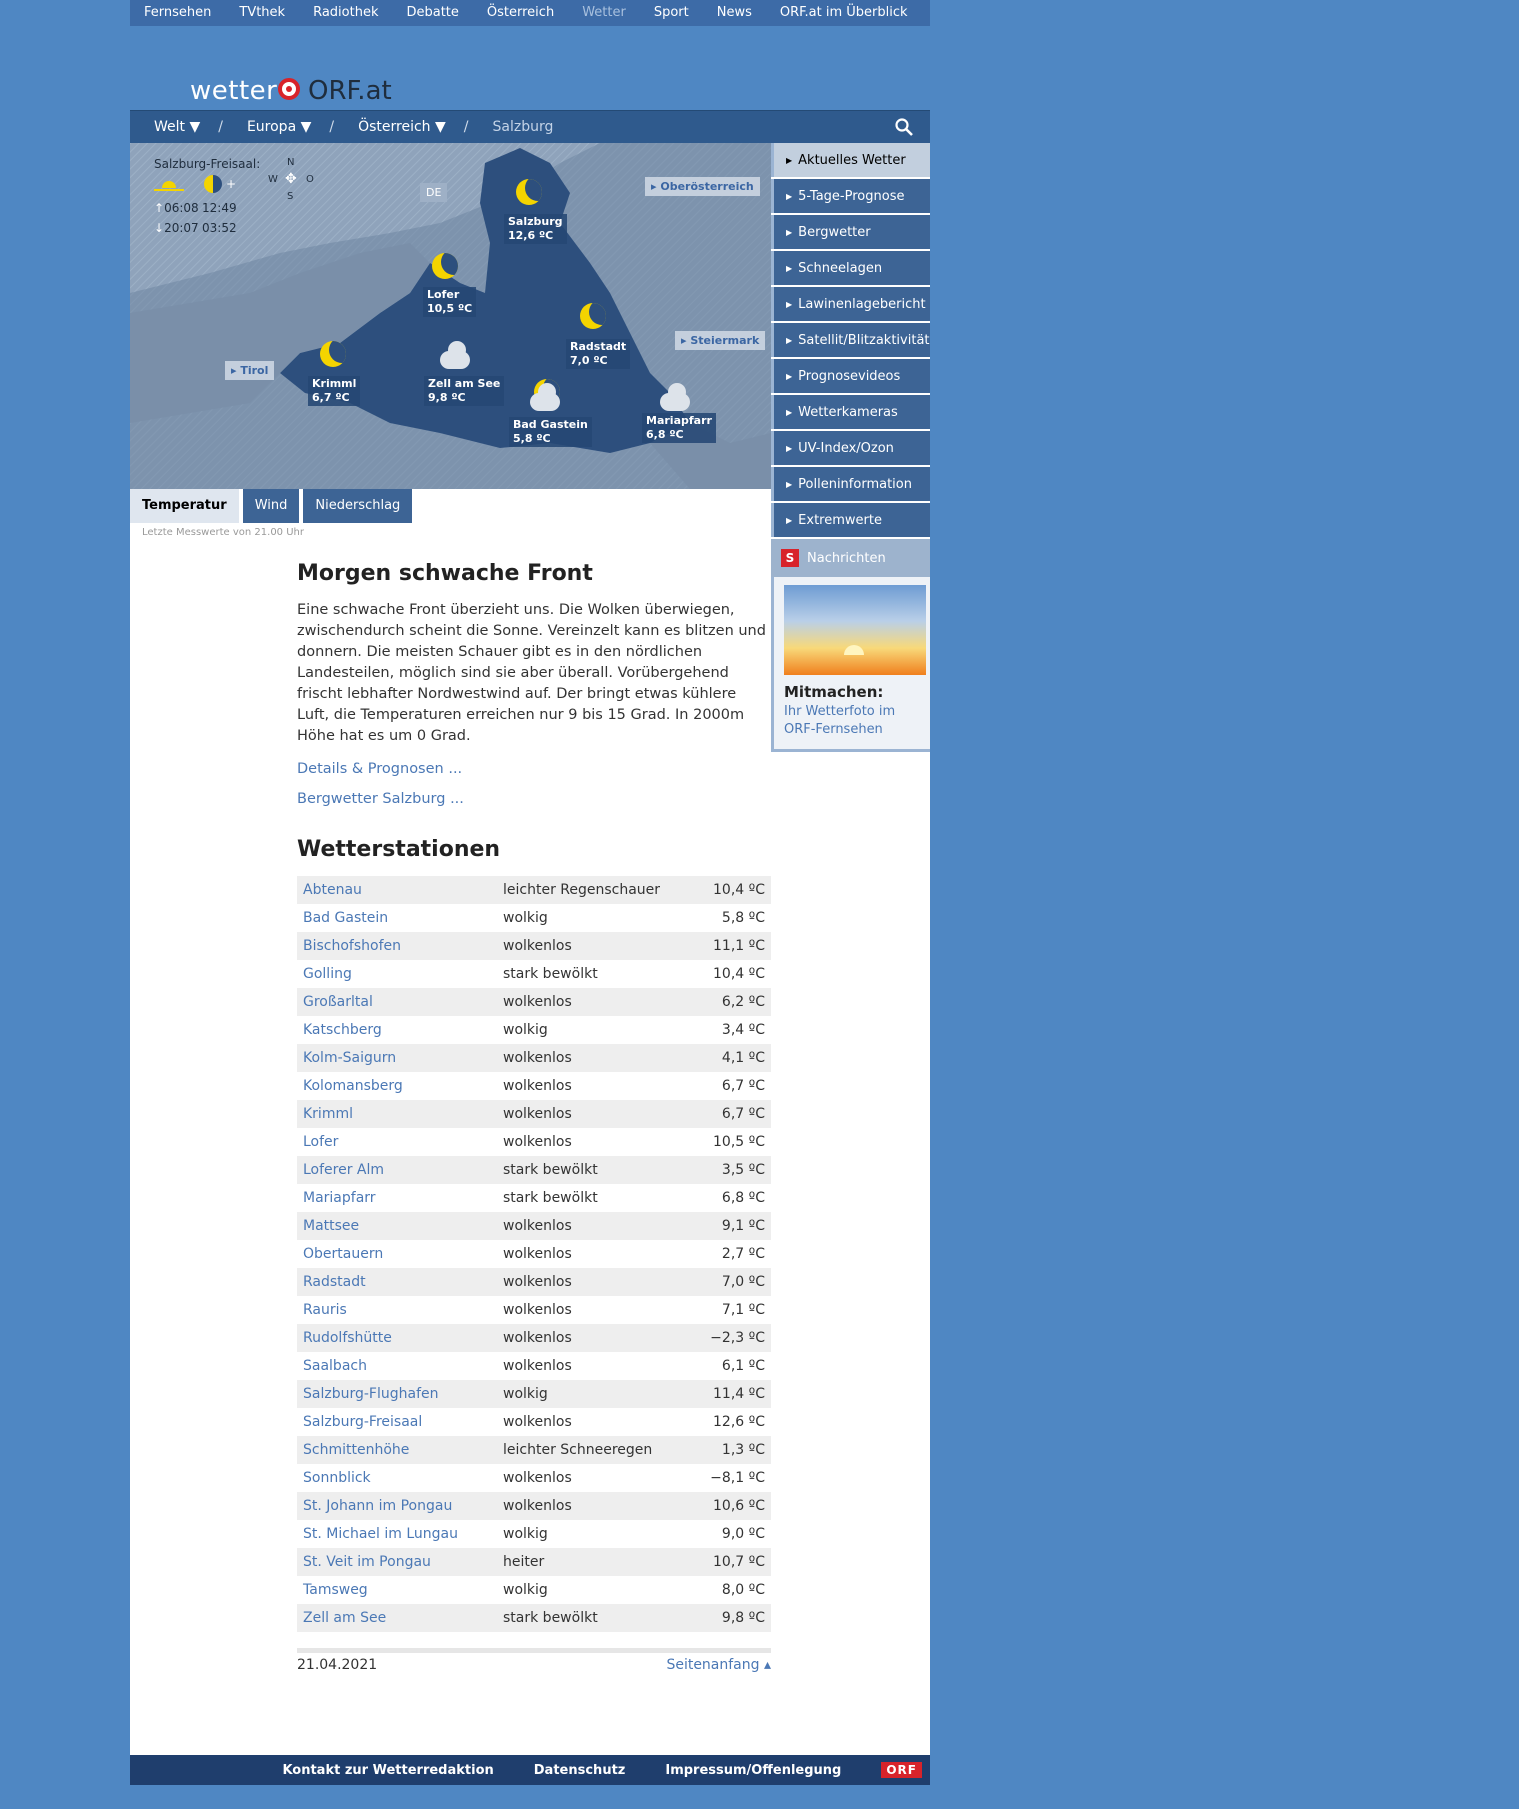 The width and height of the screenshot is (1519, 1809). What do you see at coordinates (520, 13) in the screenshot?
I see `nav-oesterreich: Österreich` at bounding box center [520, 13].